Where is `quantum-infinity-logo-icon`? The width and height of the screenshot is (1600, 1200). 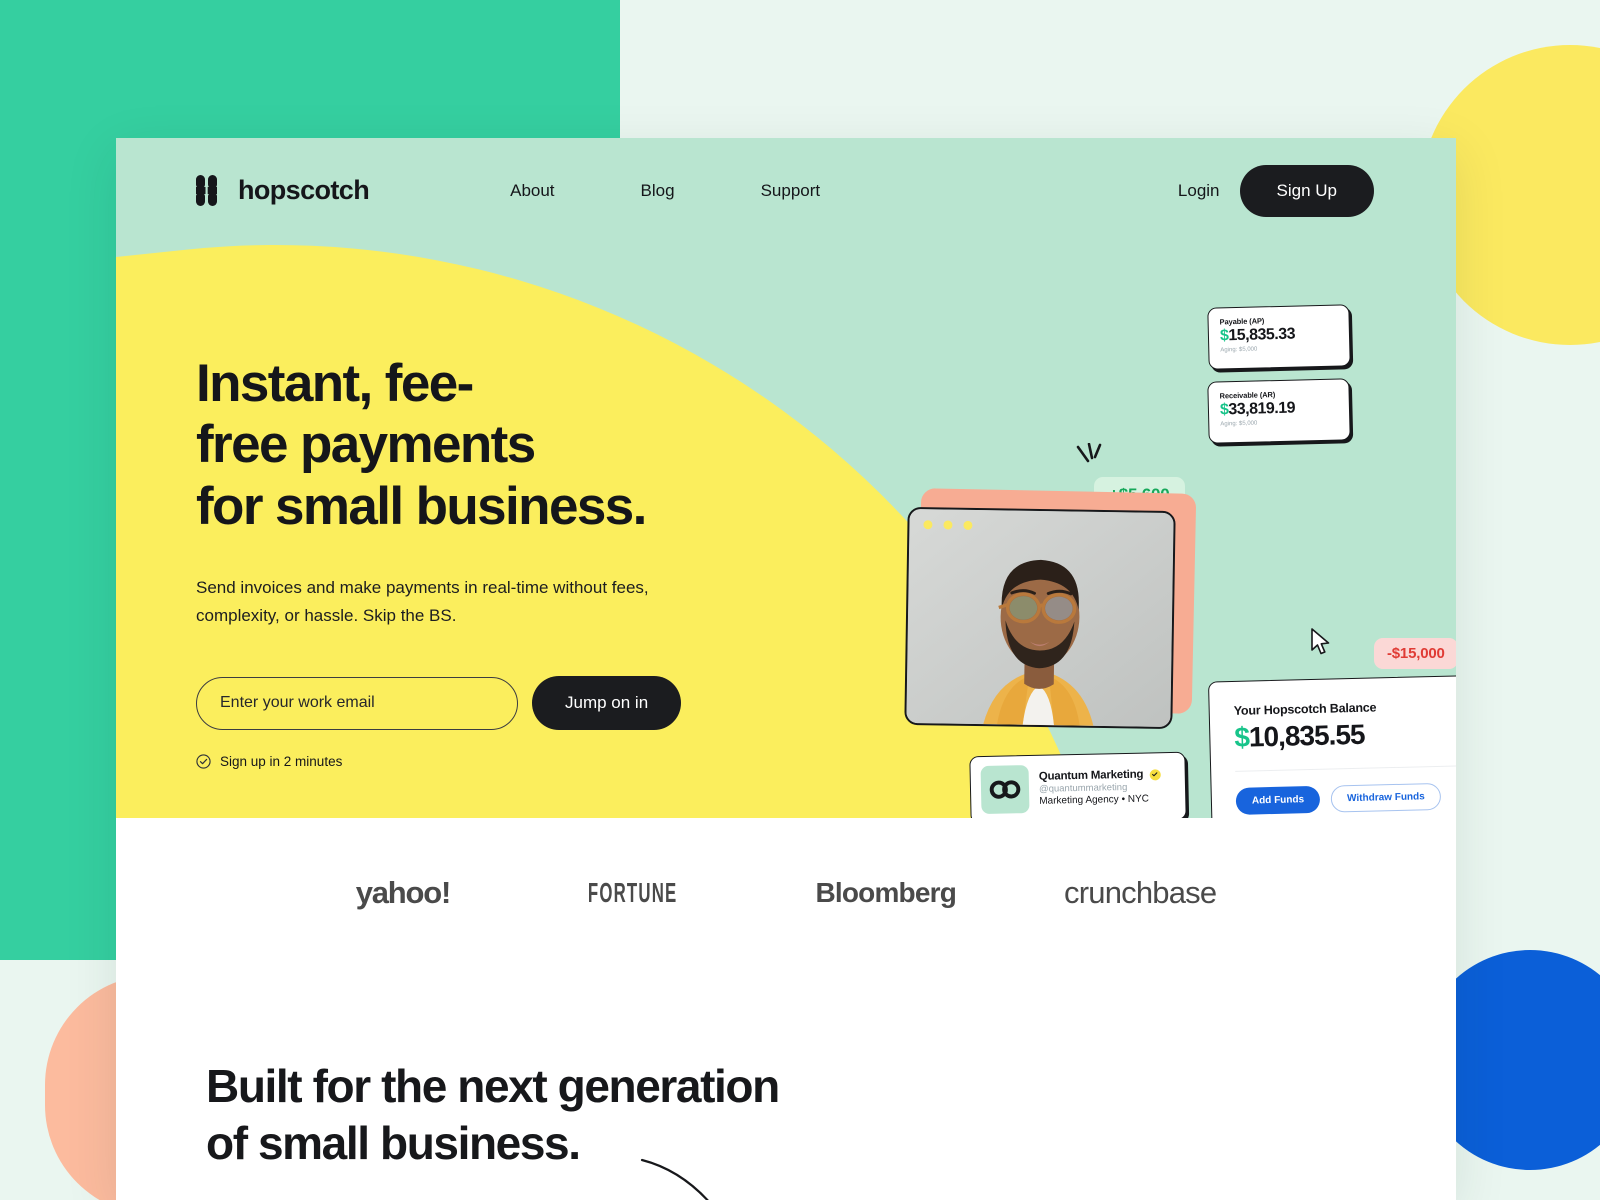 quantum-infinity-logo-icon is located at coordinates (1005, 790).